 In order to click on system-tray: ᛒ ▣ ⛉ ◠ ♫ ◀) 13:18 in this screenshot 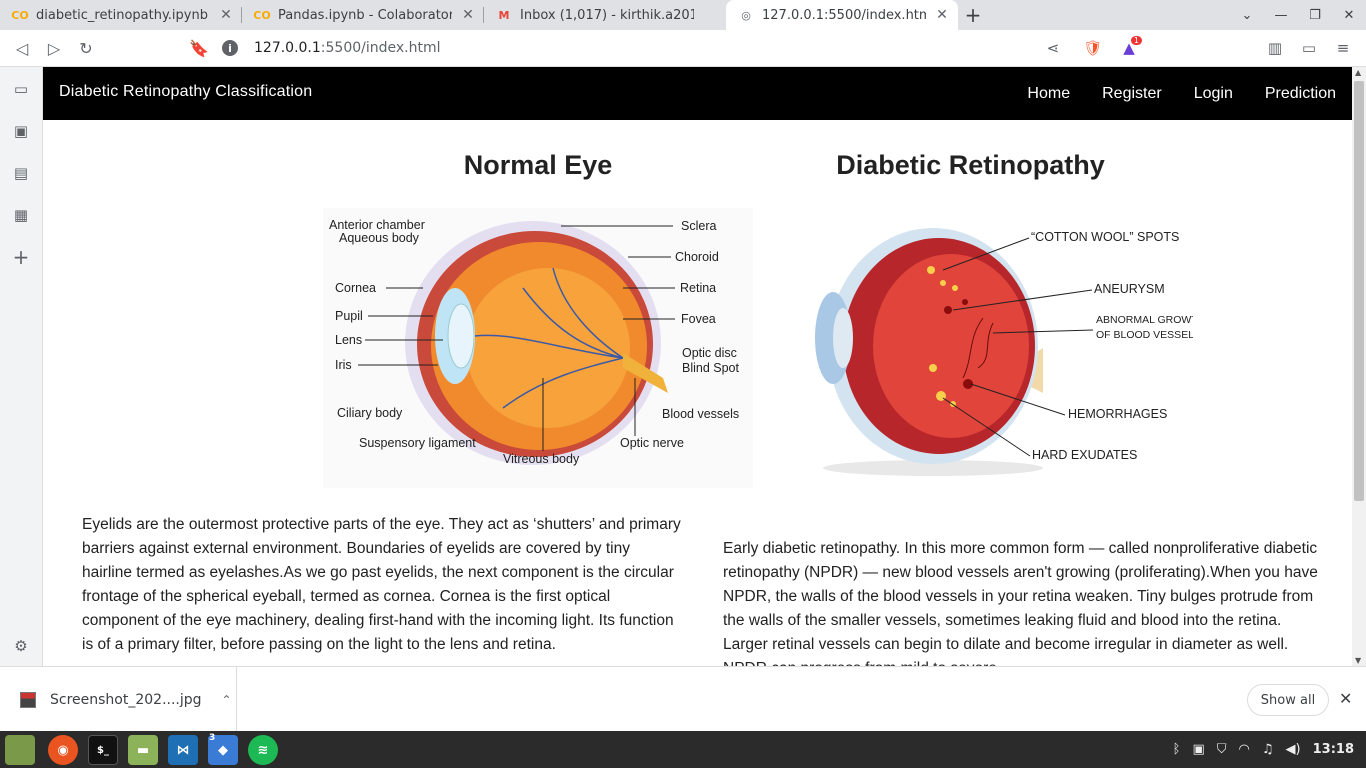, I will do `click(1269, 749)`.